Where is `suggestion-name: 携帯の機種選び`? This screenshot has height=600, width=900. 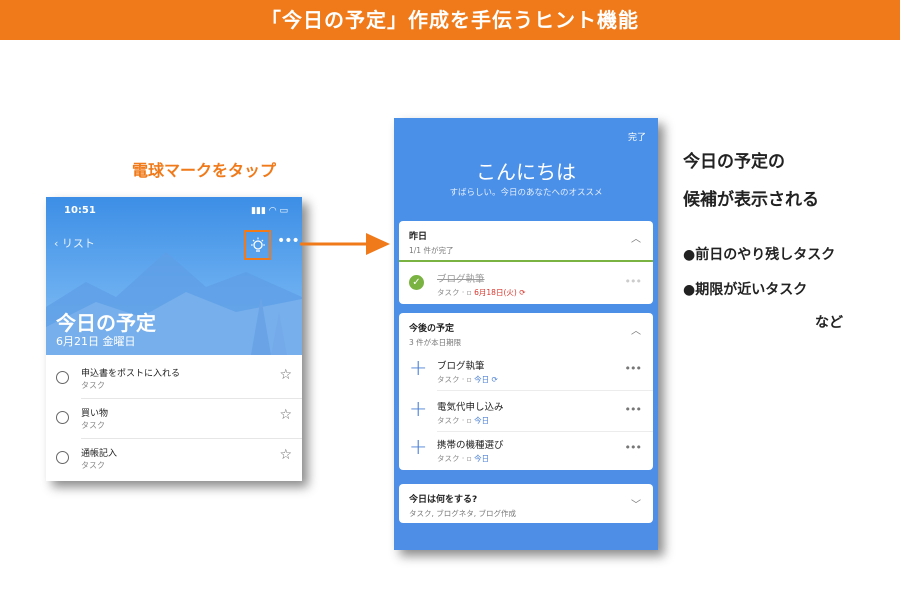 suggestion-name: 携帯の機種選び is located at coordinates (470, 445).